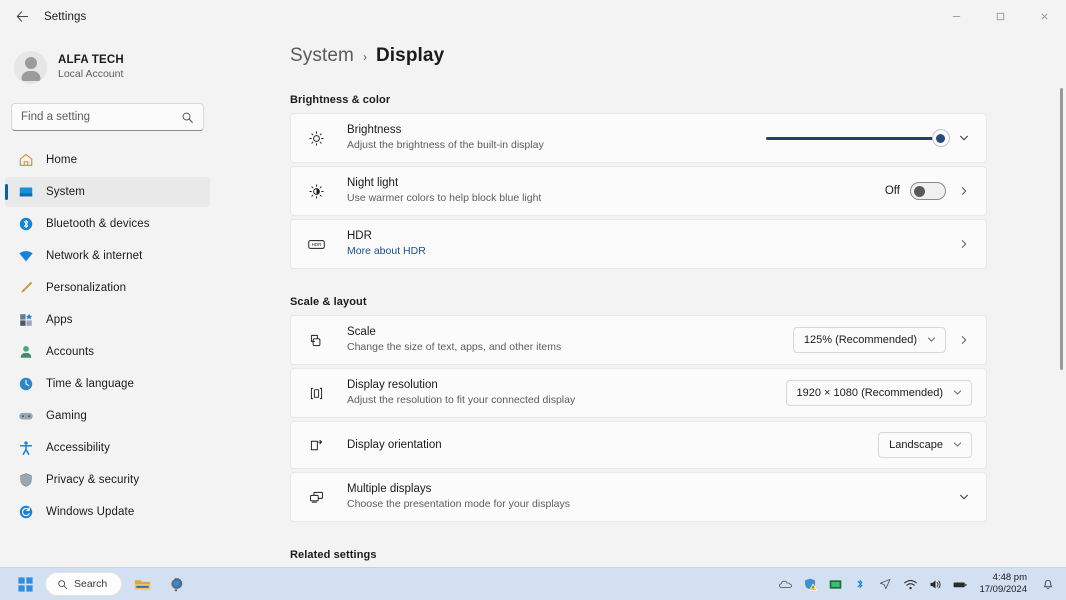 The image size is (1066, 600). Describe the element at coordinates (835, 584) in the screenshot. I see `display-adapter-icon` at that location.